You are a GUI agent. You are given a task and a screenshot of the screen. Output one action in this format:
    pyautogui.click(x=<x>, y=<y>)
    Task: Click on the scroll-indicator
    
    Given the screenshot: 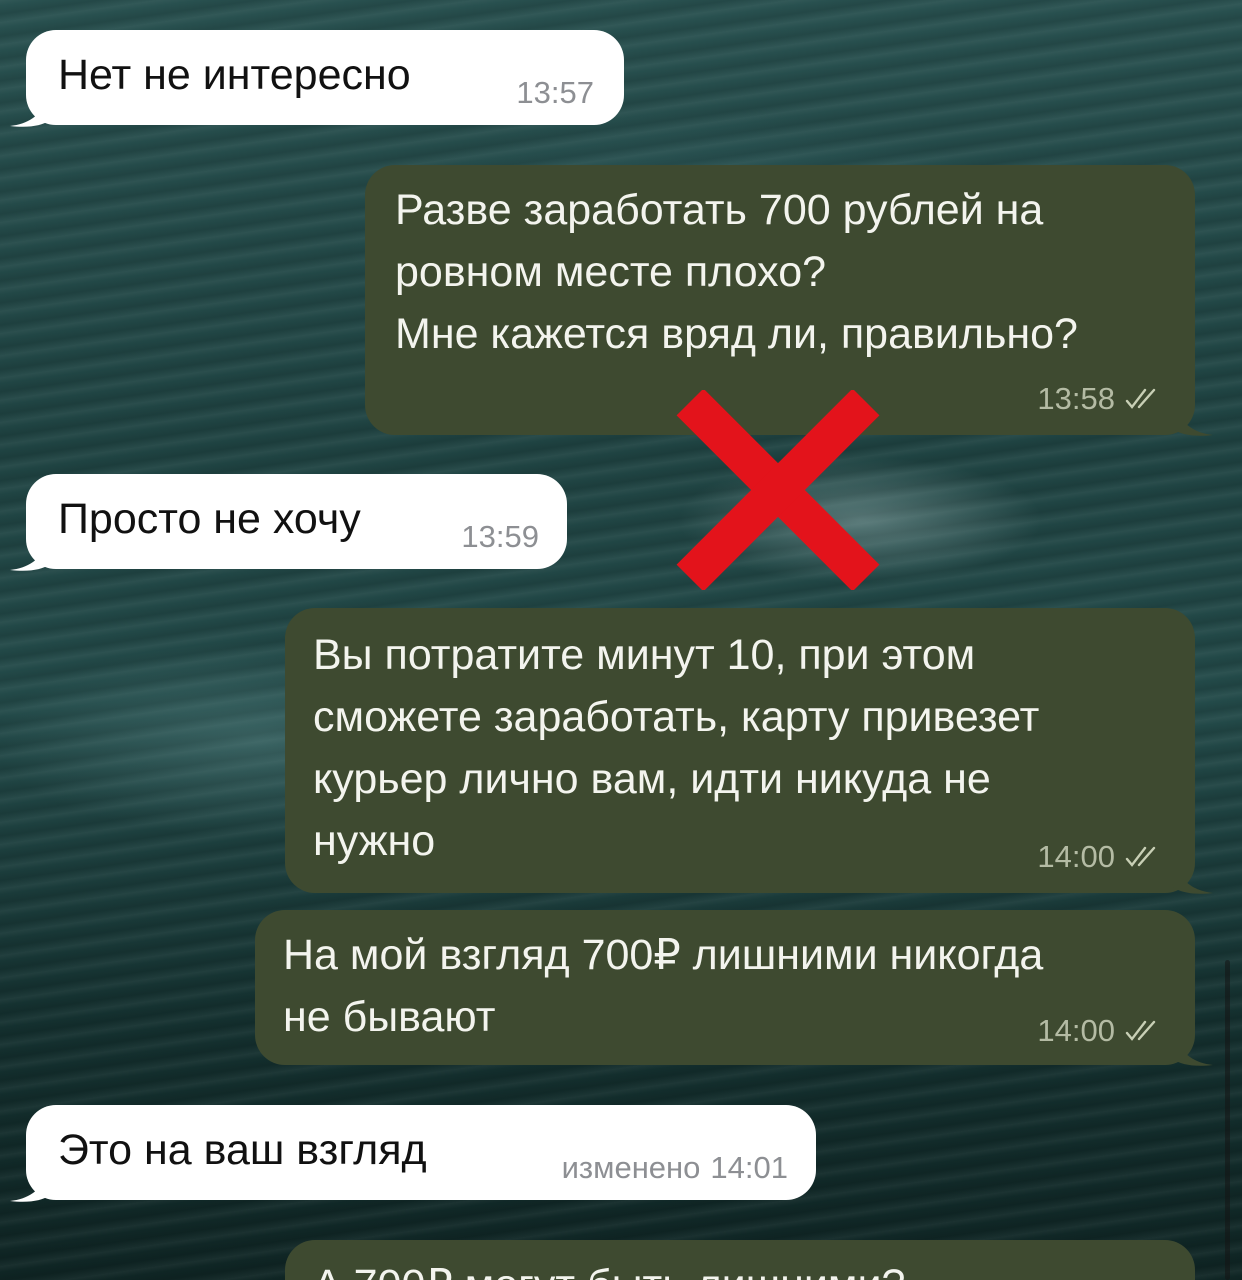 What is the action you would take?
    pyautogui.click(x=1227, y=1120)
    